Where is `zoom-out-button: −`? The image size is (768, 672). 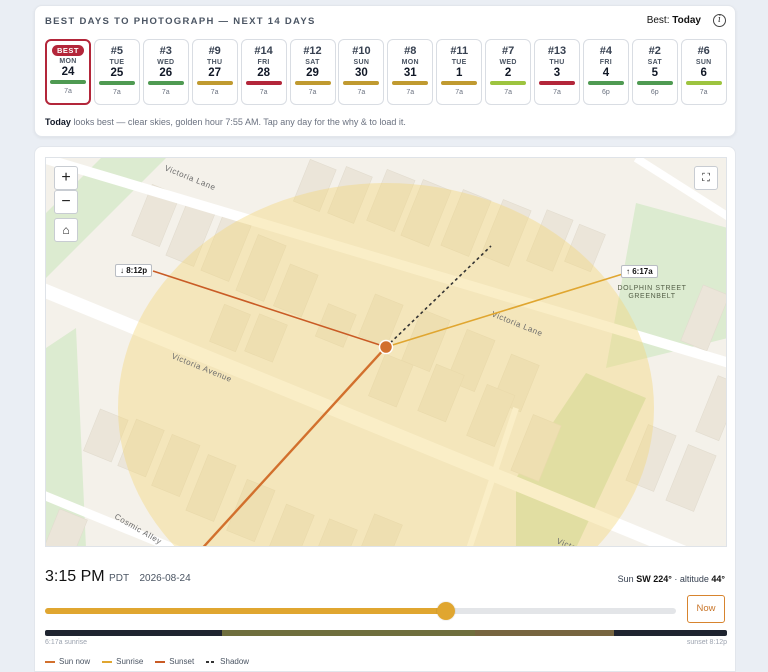 zoom-out-button: − is located at coordinates (66, 202).